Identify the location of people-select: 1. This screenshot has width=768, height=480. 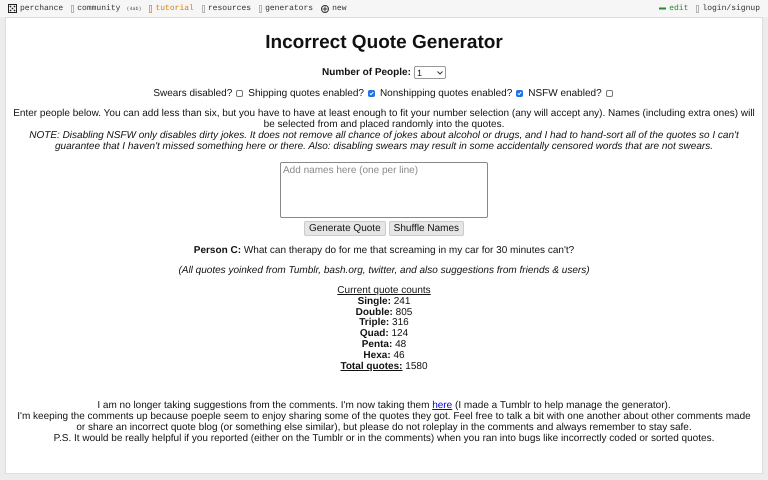
(430, 72).